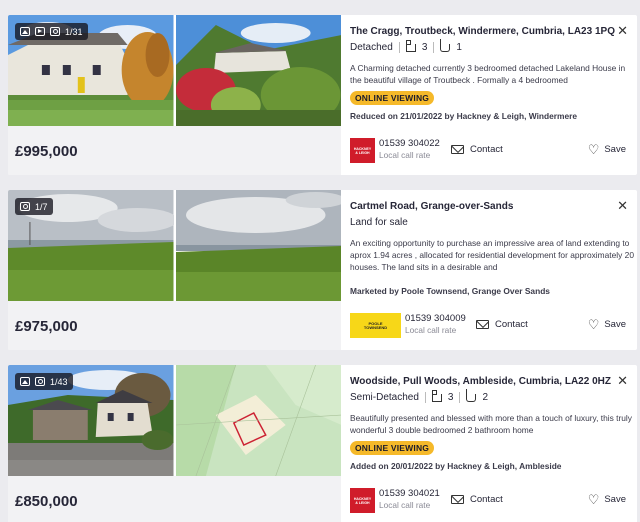 Image resolution: width=640 pixels, height=522 pixels. I want to click on property-type: Detached, so click(371, 47).